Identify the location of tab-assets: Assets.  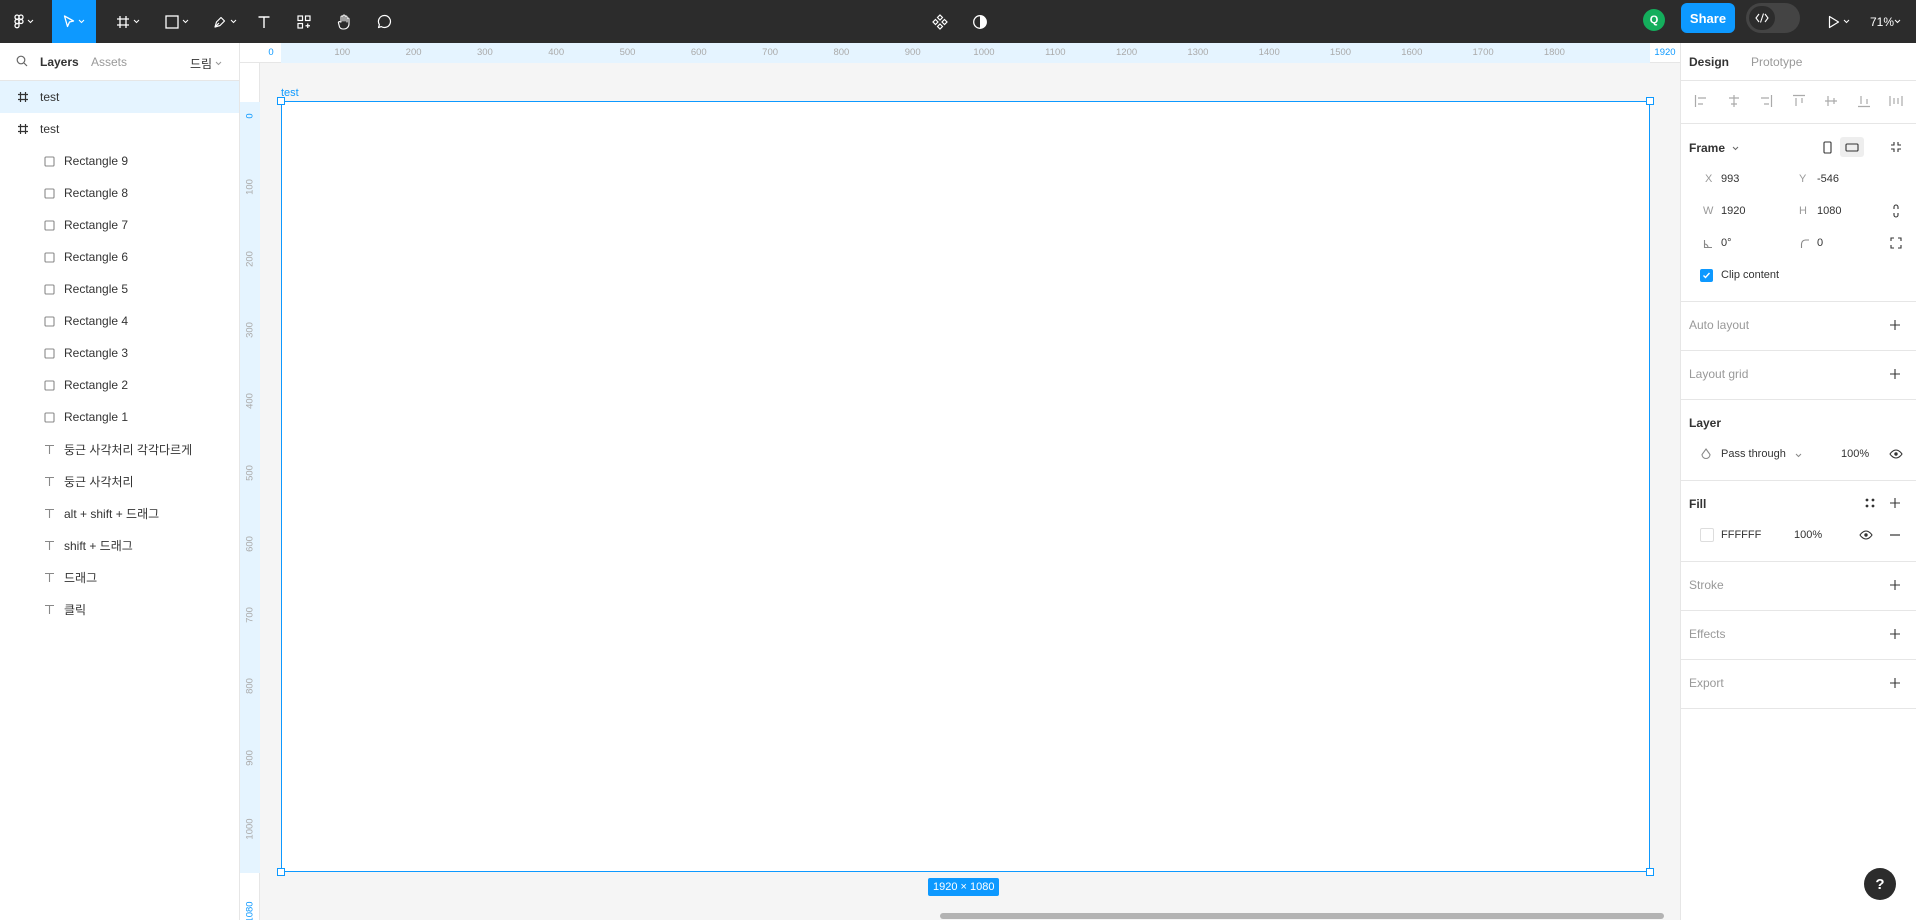
(109, 62).